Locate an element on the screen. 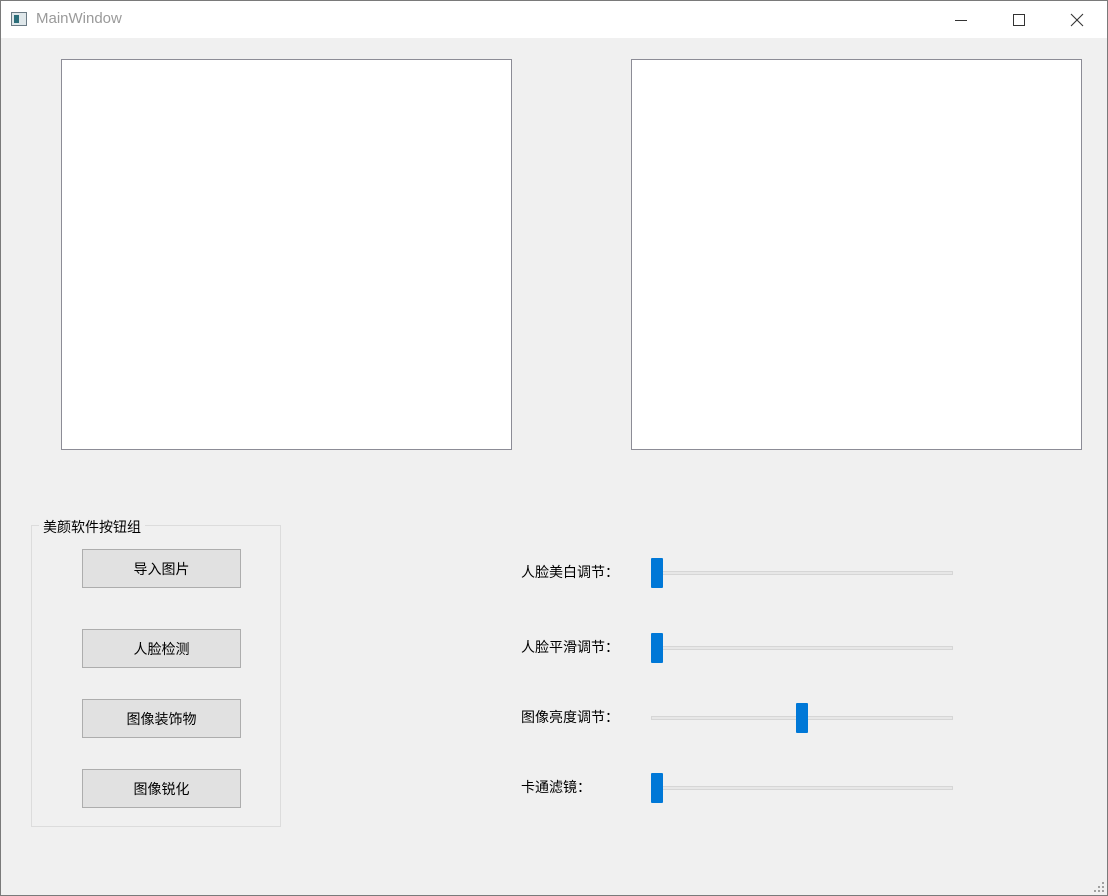 The width and height of the screenshot is (1108, 896). image-decoration-button: 图像装饰物 is located at coordinates (161, 718).